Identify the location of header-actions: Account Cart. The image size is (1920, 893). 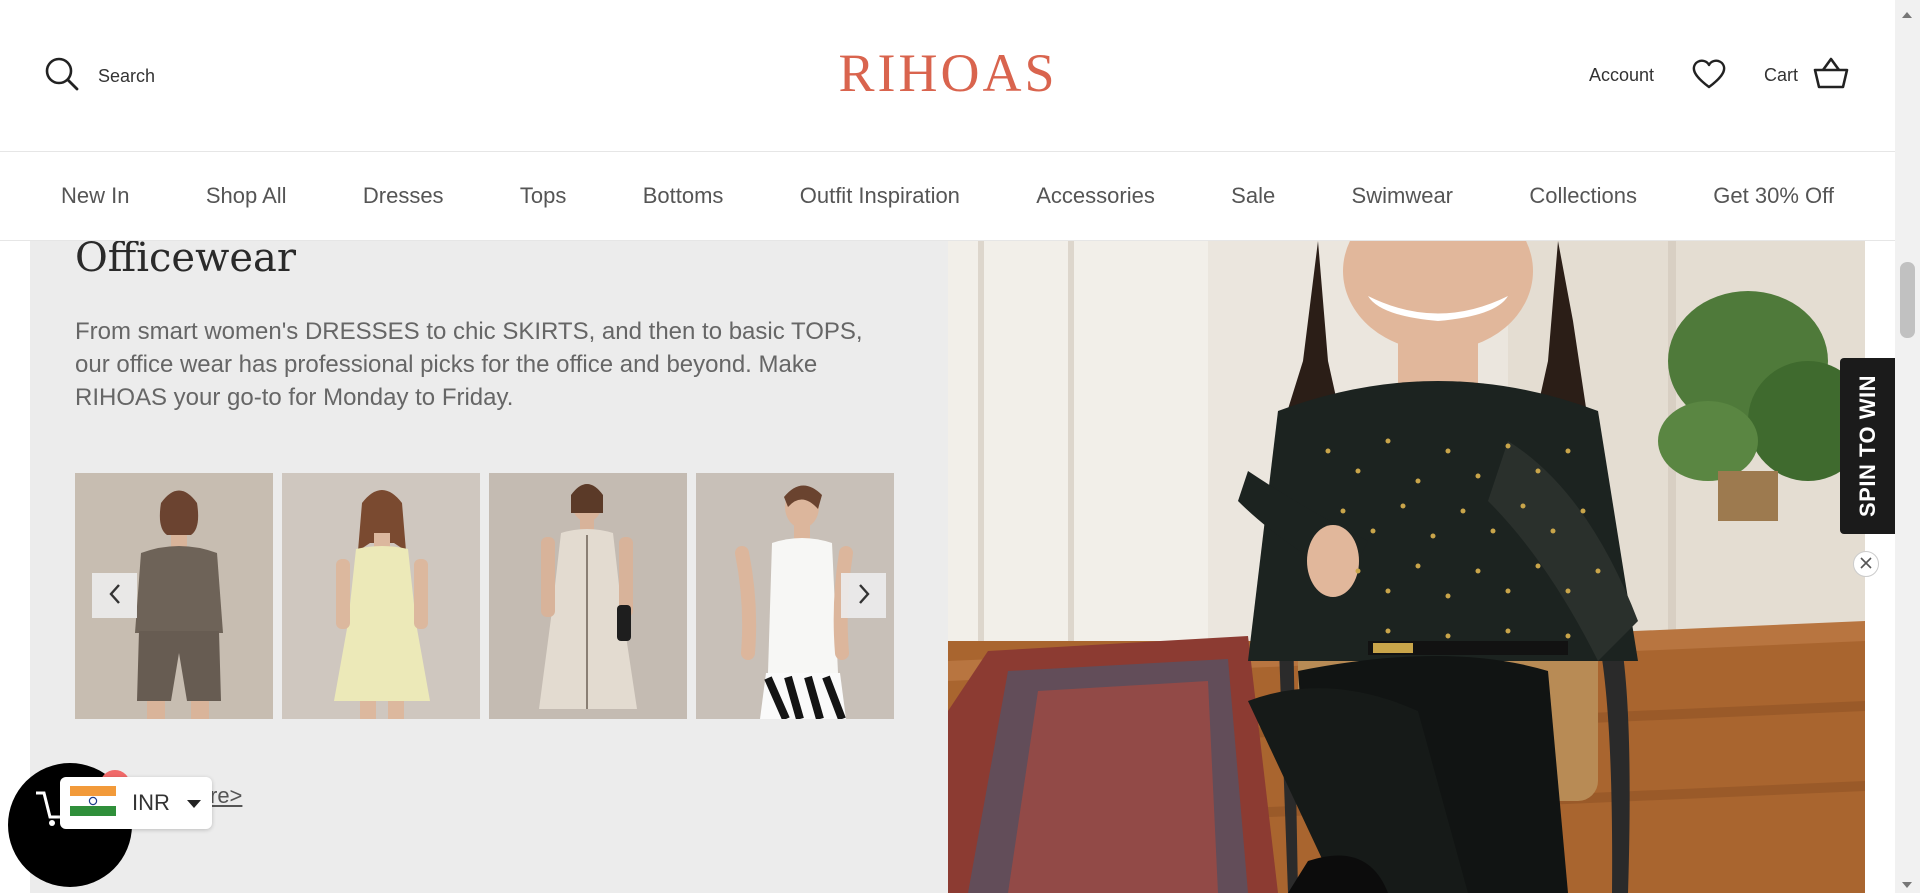
(1719, 75).